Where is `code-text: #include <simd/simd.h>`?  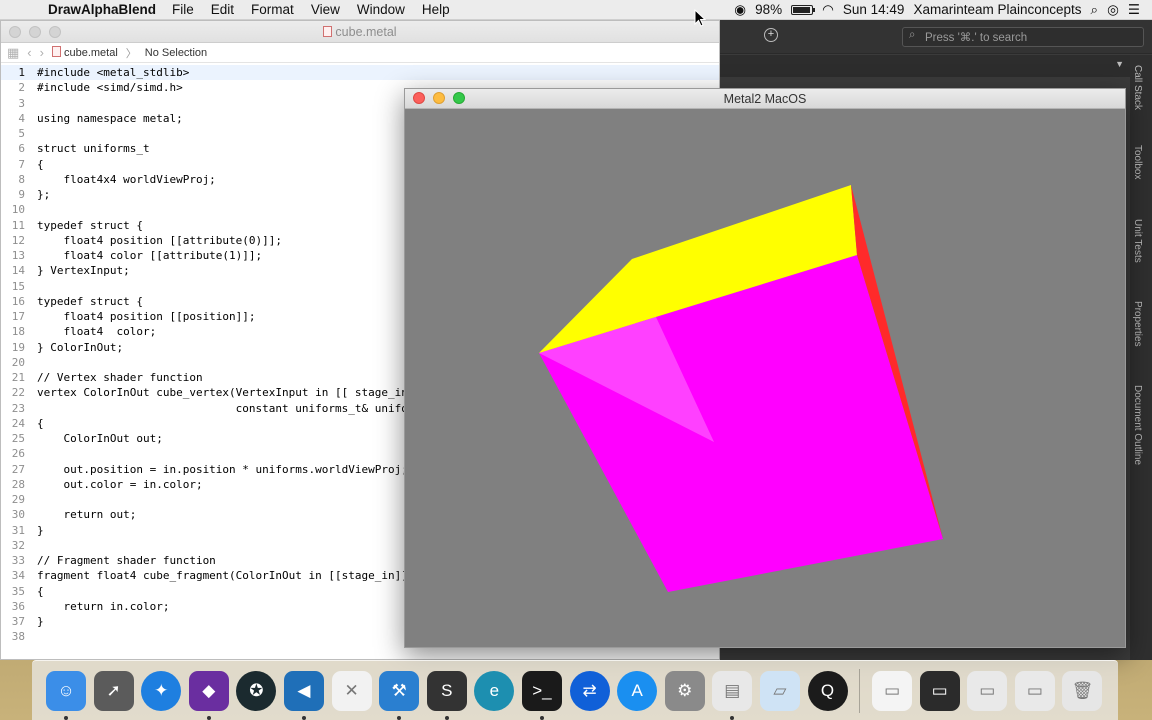 code-text: #include <simd/simd.h> is located at coordinates (110, 88).